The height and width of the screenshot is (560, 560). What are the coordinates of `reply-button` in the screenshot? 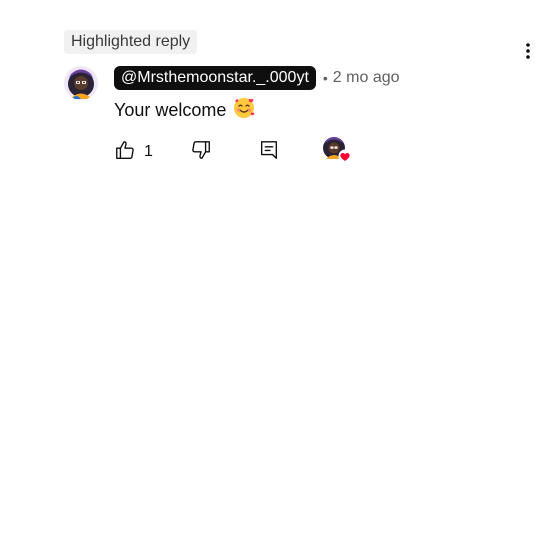 It's located at (269, 152).